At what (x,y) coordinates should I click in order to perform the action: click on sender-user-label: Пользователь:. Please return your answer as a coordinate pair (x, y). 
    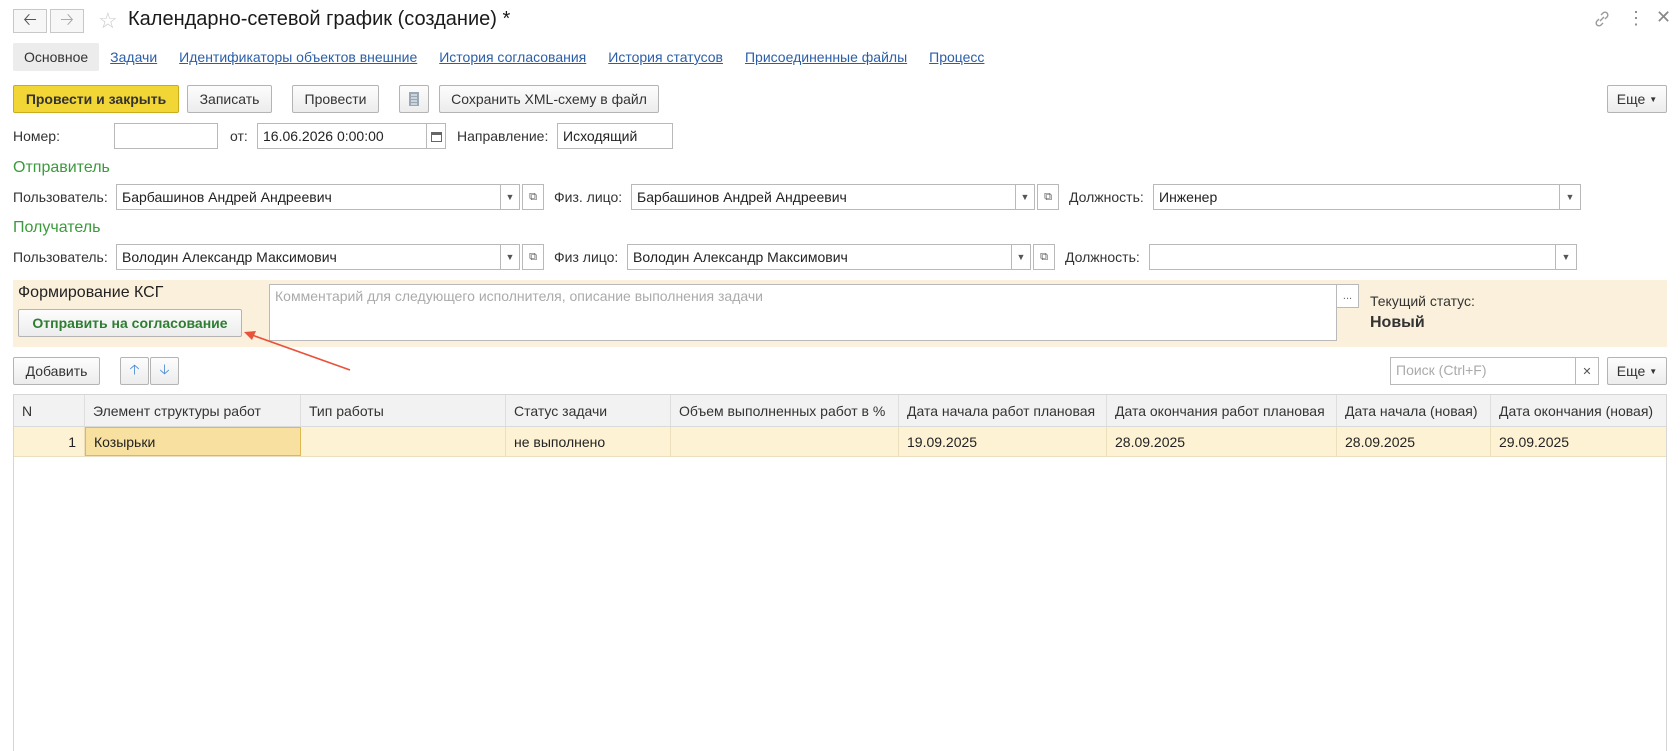
    Looking at the image, I should click on (60, 197).